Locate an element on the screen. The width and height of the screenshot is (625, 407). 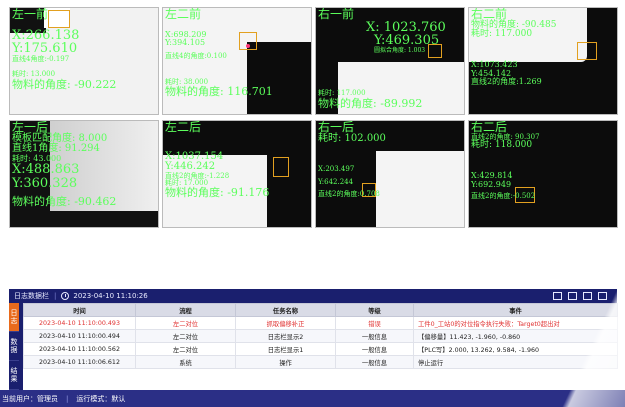
save-icon is located at coordinates (572, 296).